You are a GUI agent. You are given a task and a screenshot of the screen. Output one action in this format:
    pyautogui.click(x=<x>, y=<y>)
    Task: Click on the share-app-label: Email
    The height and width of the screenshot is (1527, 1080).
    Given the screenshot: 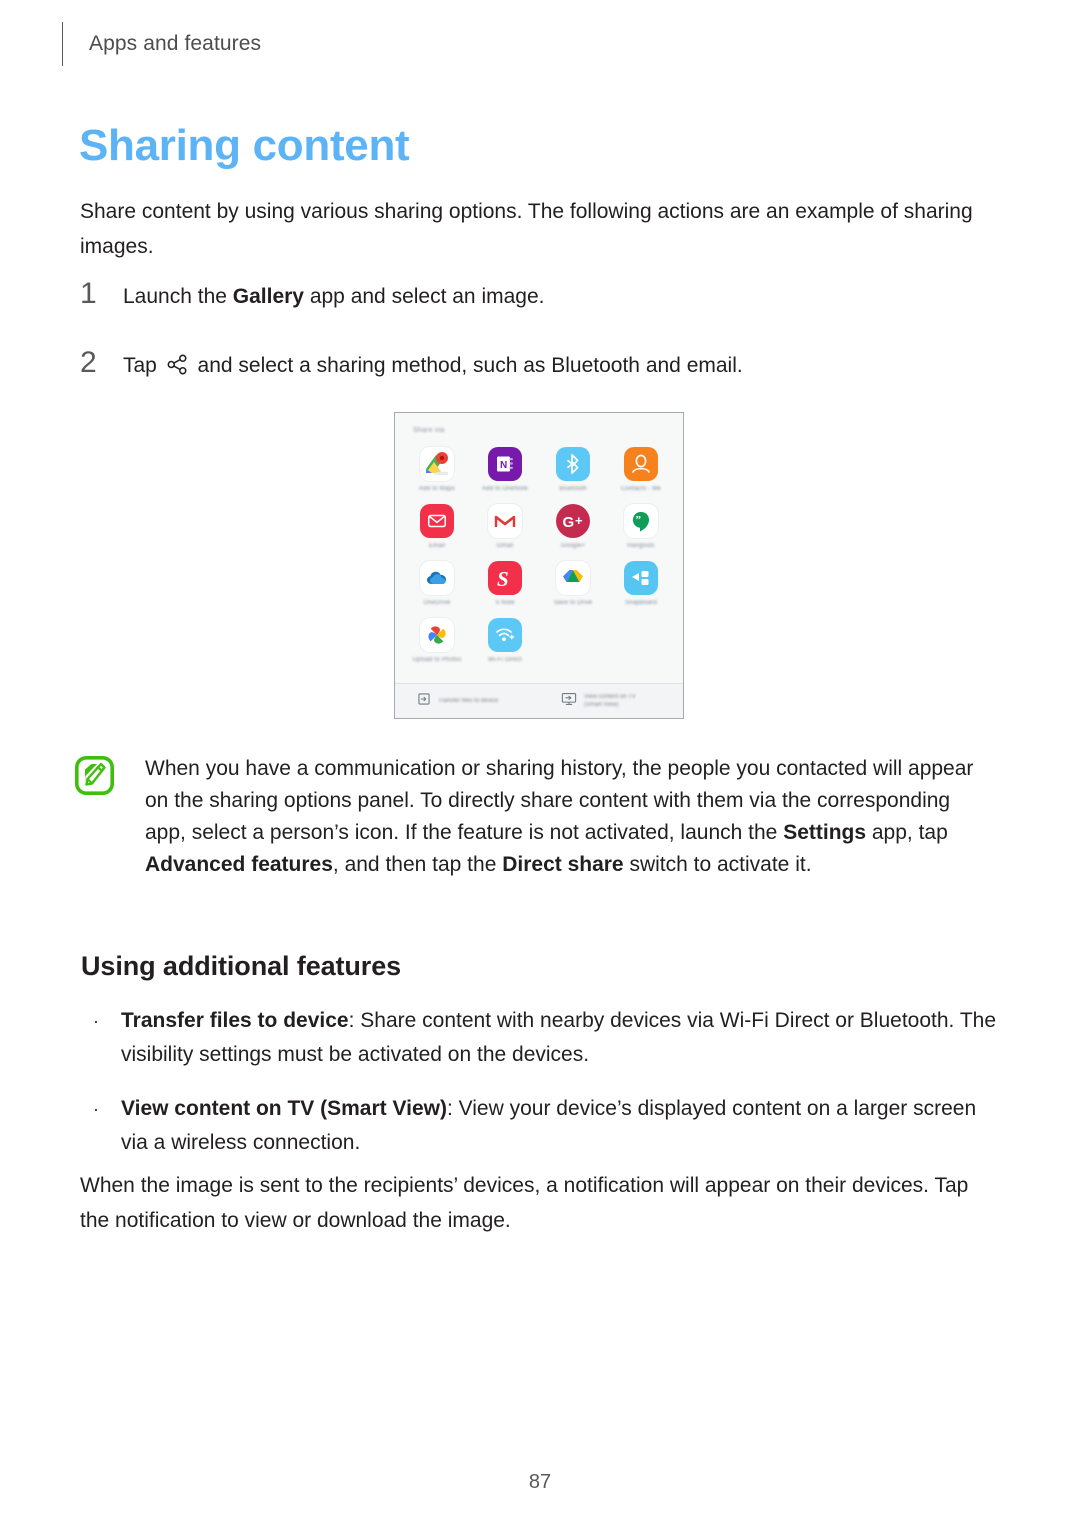 What is the action you would take?
    pyautogui.click(x=436, y=546)
    